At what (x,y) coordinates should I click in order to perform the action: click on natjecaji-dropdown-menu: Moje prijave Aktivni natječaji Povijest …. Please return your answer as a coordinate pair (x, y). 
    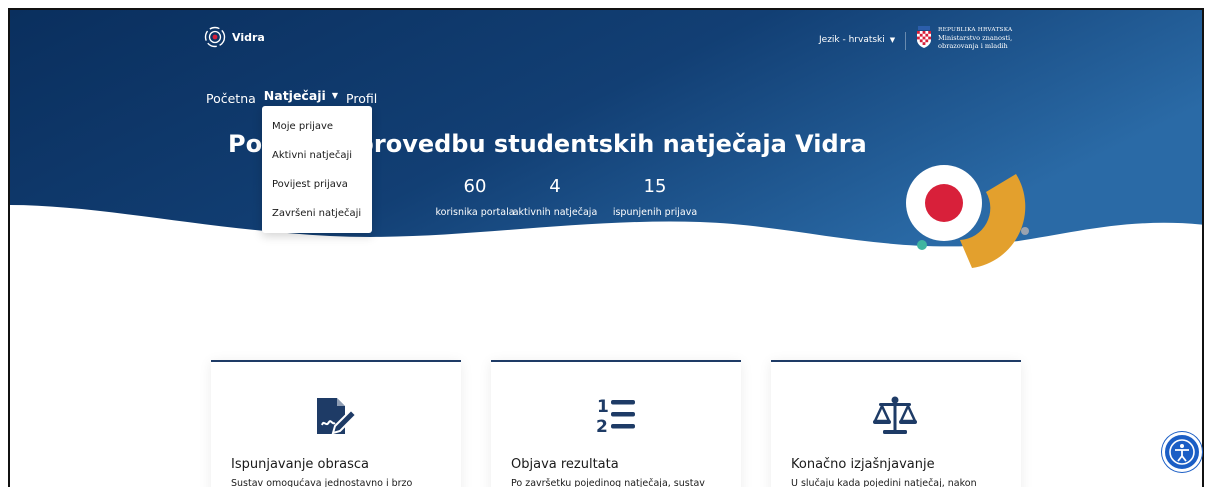
    Looking at the image, I should click on (317, 169).